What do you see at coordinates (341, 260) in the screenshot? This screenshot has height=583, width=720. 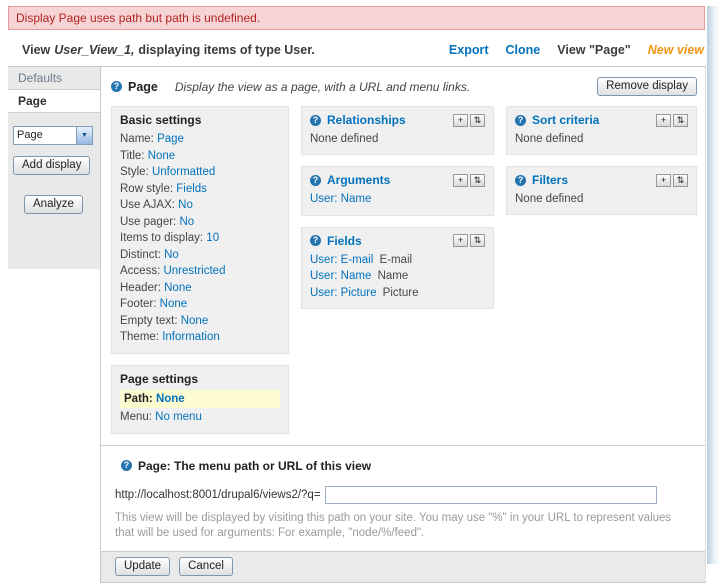 I see `field-link: User: E-mail` at bounding box center [341, 260].